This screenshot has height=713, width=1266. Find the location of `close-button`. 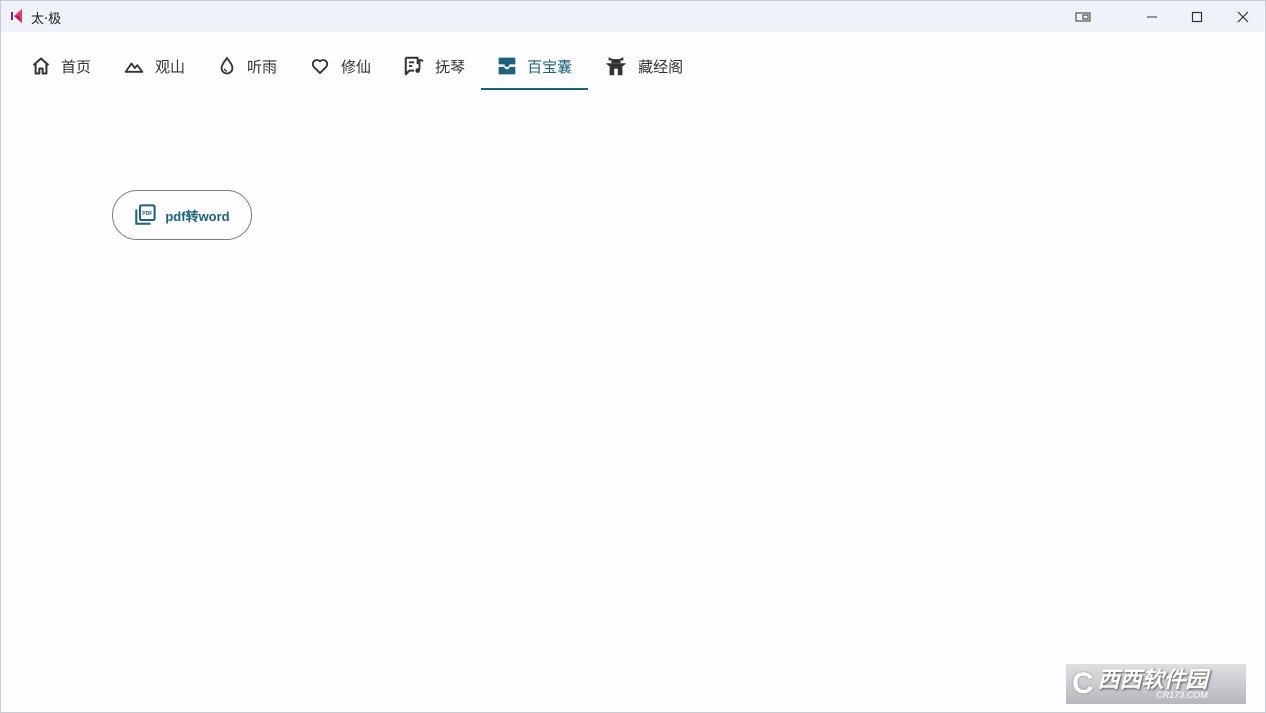

close-button is located at coordinates (1243, 16).